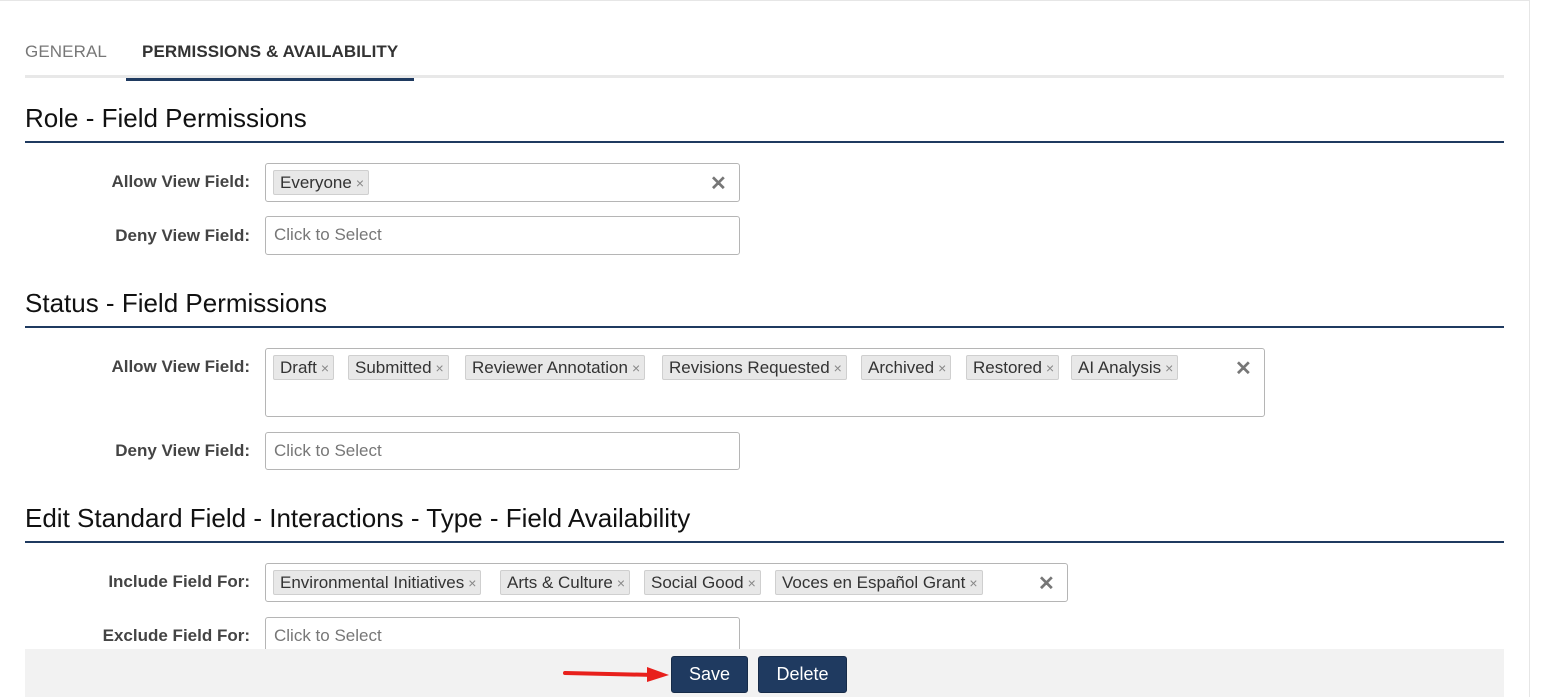 The width and height of the screenshot is (1548, 697). What do you see at coordinates (697, 582) in the screenshot?
I see `tag-label: Social Good` at bounding box center [697, 582].